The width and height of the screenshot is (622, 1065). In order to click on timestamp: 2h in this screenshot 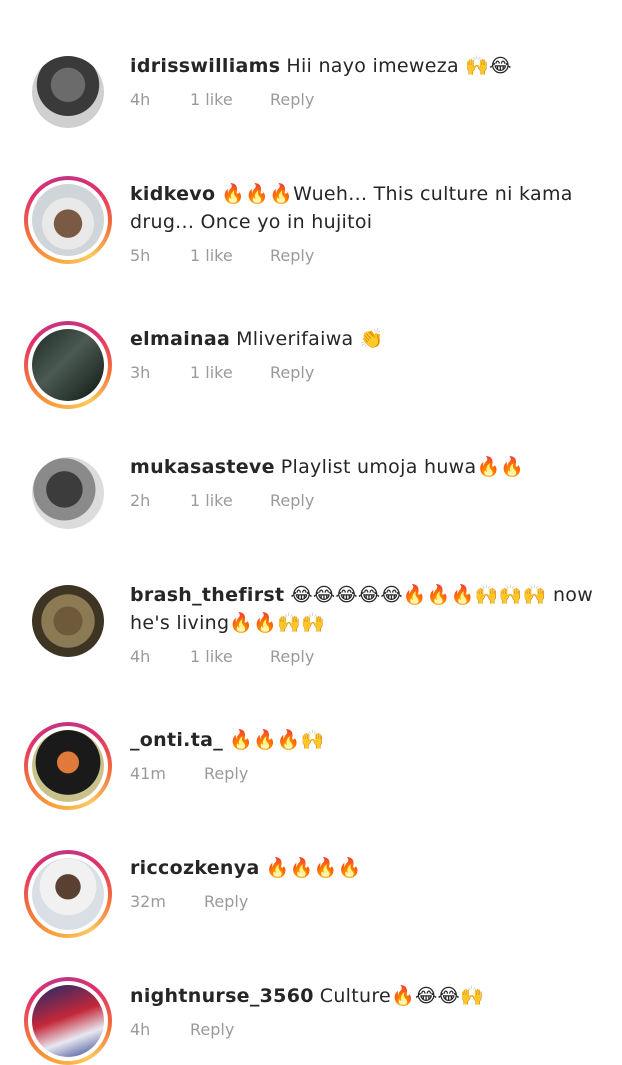, I will do `click(140, 500)`.